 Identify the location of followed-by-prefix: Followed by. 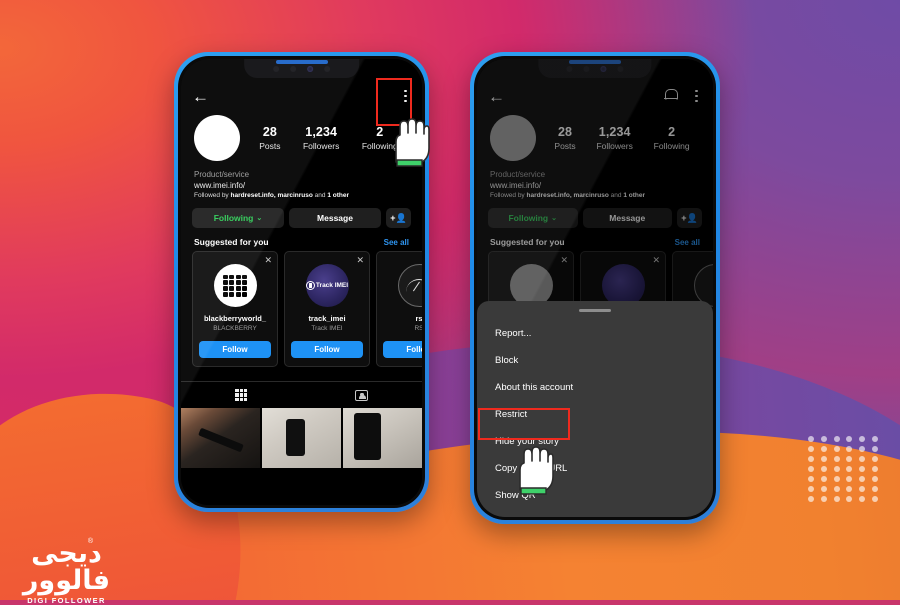
(212, 196).